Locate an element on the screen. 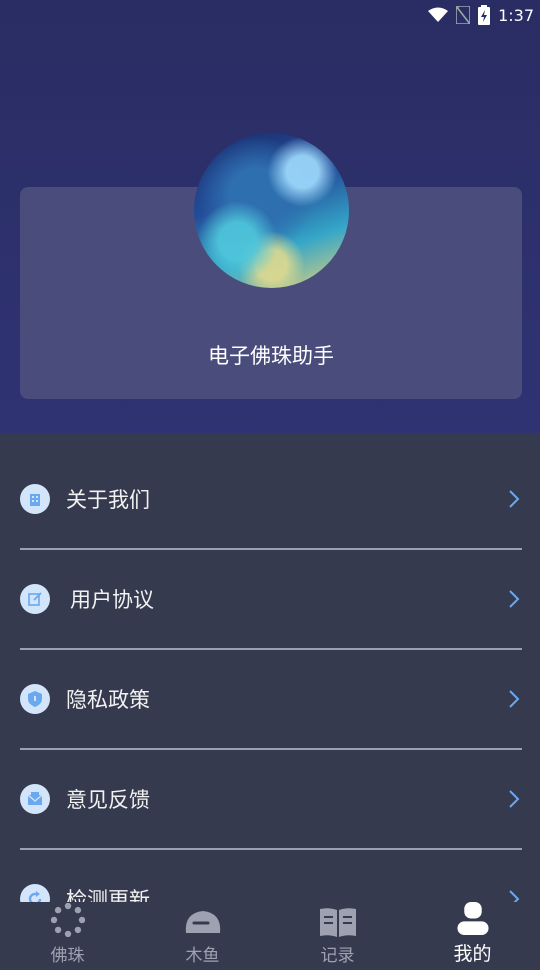  tab-records: 记录 is located at coordinates (337, 936).